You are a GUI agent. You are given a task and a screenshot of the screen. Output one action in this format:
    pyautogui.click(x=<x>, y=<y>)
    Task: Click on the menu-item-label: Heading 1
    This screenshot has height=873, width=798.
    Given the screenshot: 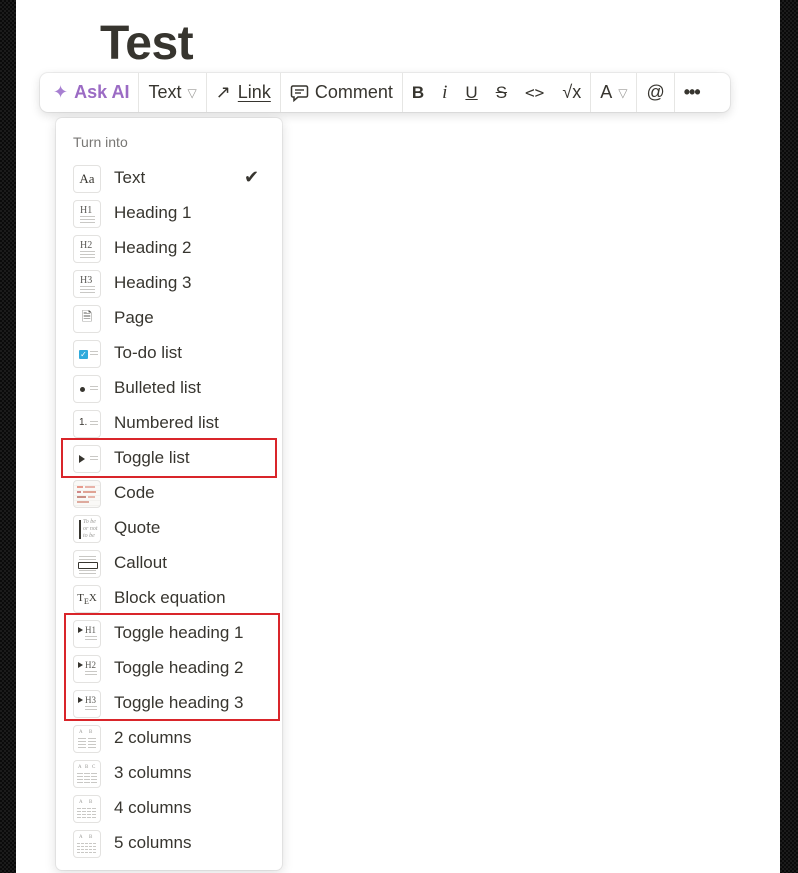 What is the action you would take?
    pyautogui.click(x=153, y=212)
    